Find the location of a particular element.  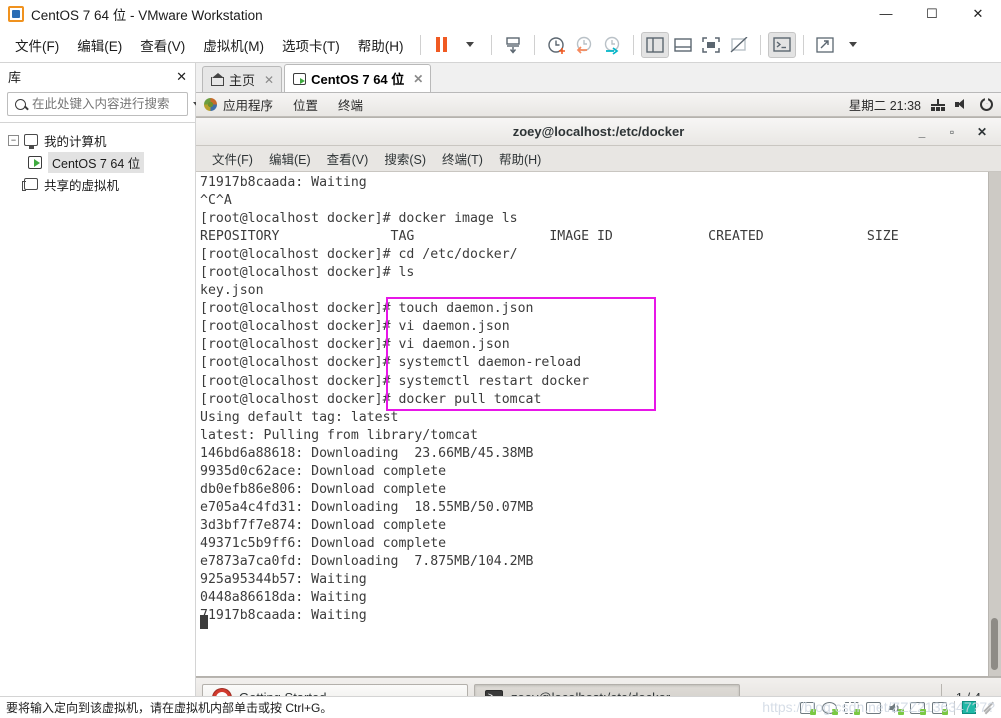

library-header: 库 ✕ is located at coordinates (97, 76).